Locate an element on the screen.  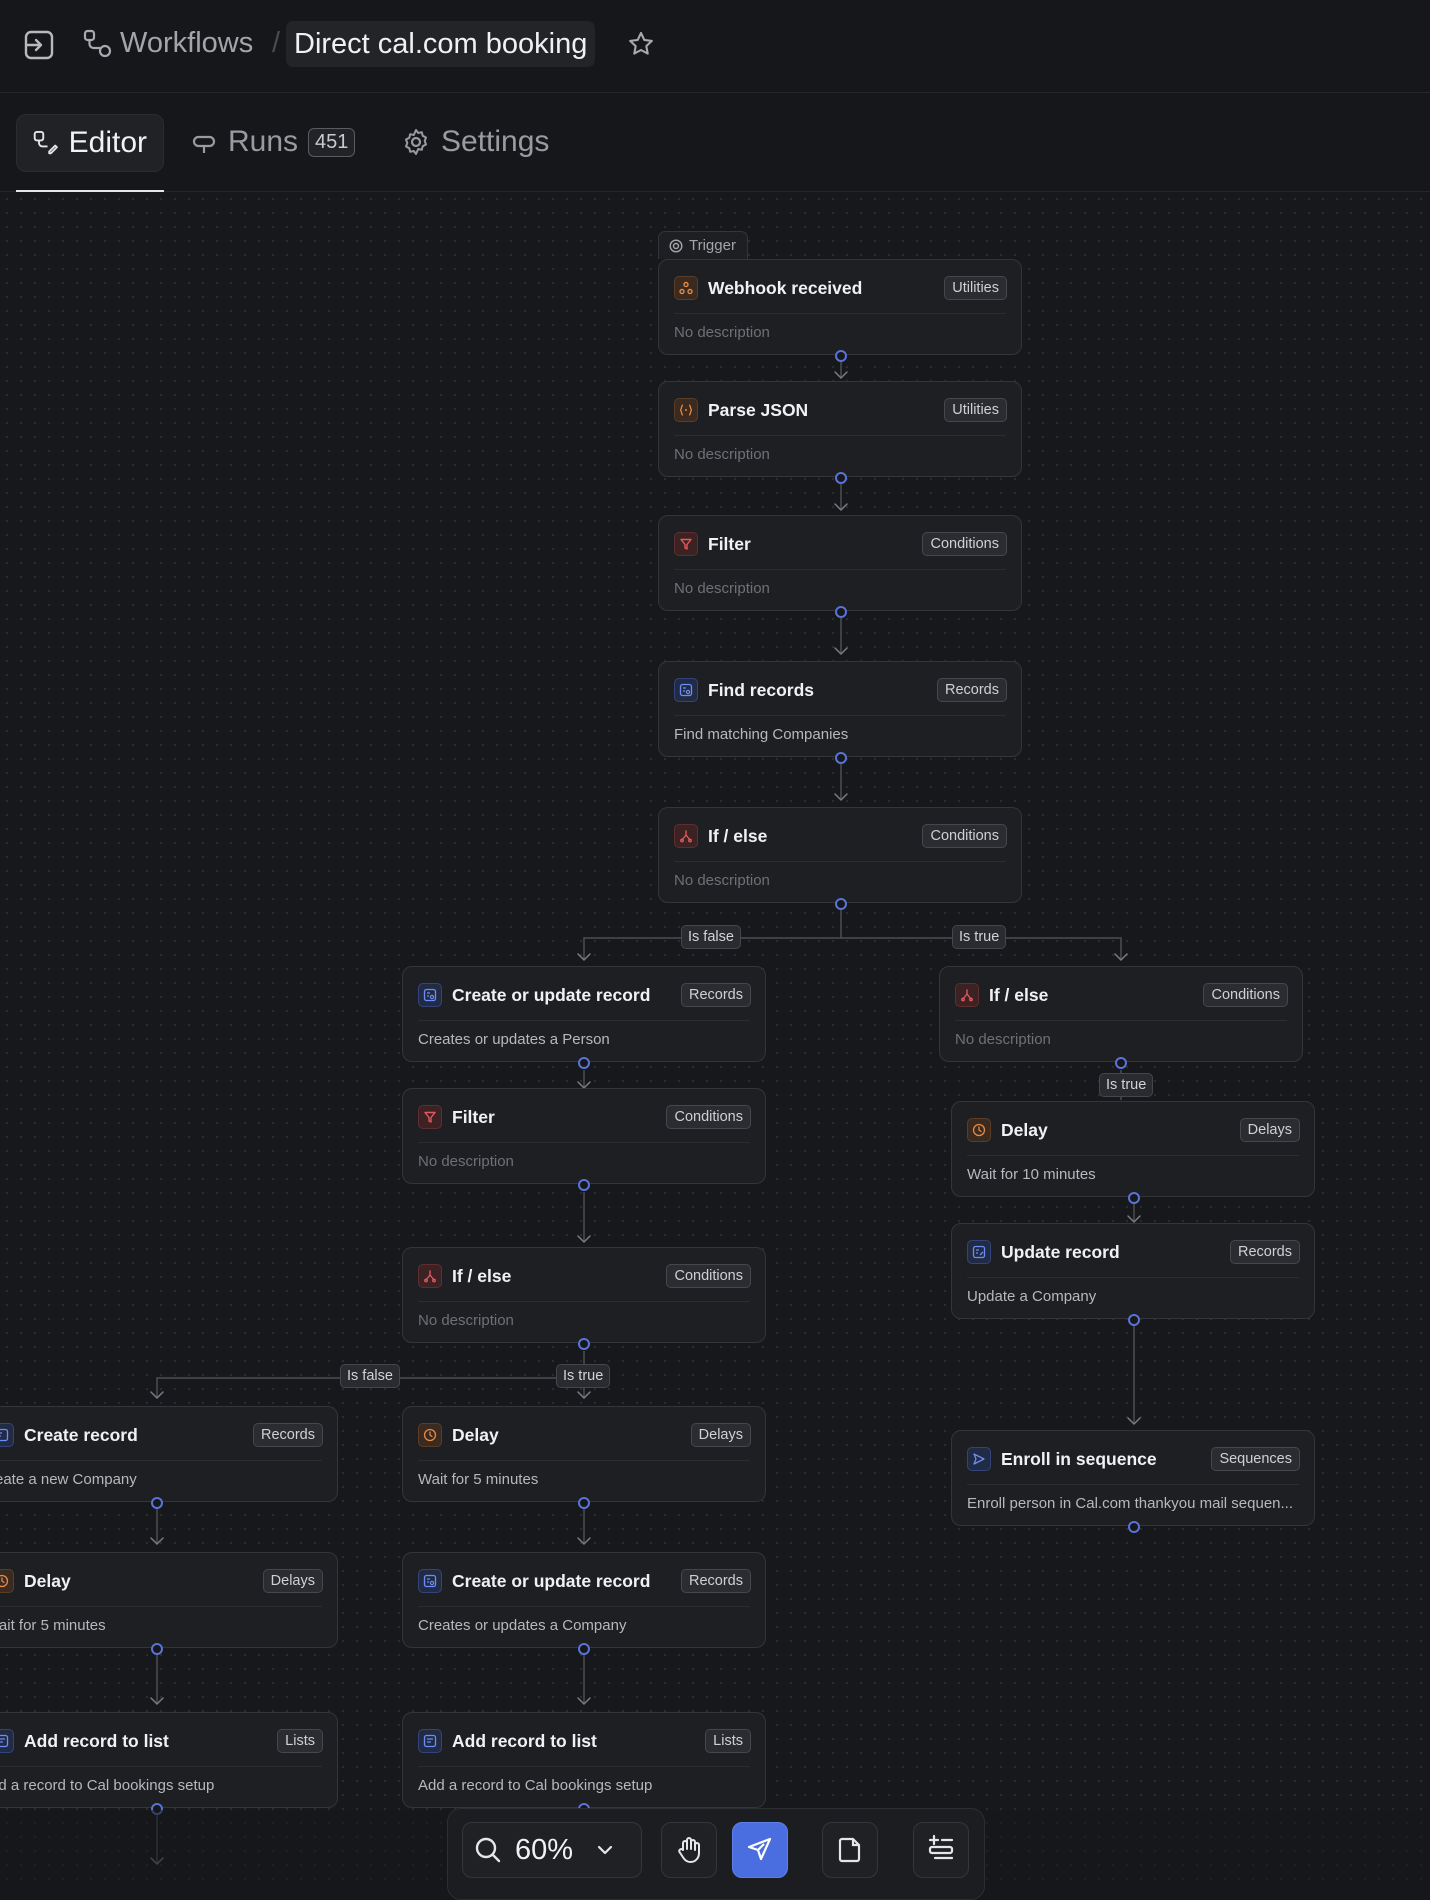
workflow-step-update-record: Update record Records Update a Company is located at coordinates (1133, 1271).